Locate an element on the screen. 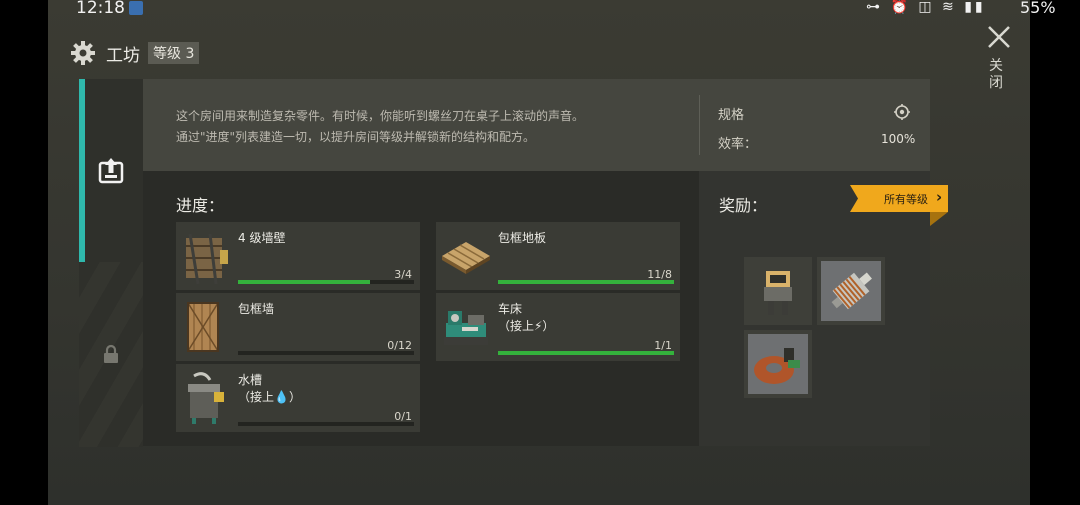  status-time: 12:18 is located at coordinates (100, 9).